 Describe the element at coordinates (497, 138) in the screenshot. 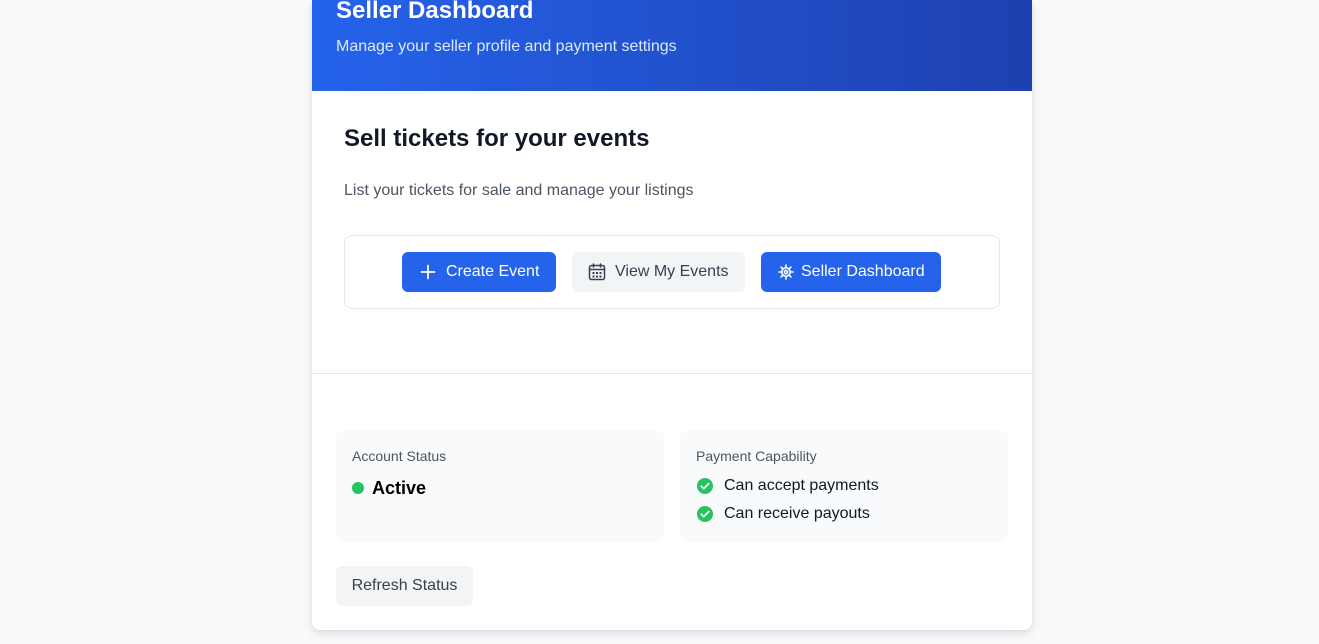

I see `sell-section-title: Sell tickets for your events` at that location.